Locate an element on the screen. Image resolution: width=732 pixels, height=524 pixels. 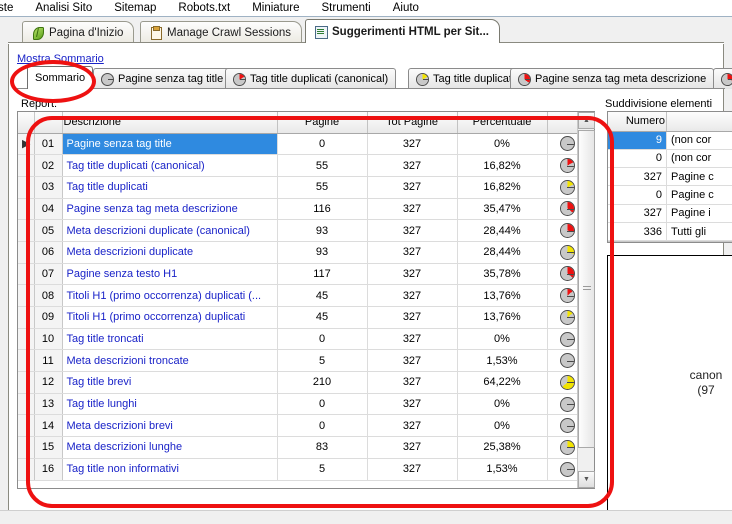
scrollbar-thumb is located at coordinates (586, 289).